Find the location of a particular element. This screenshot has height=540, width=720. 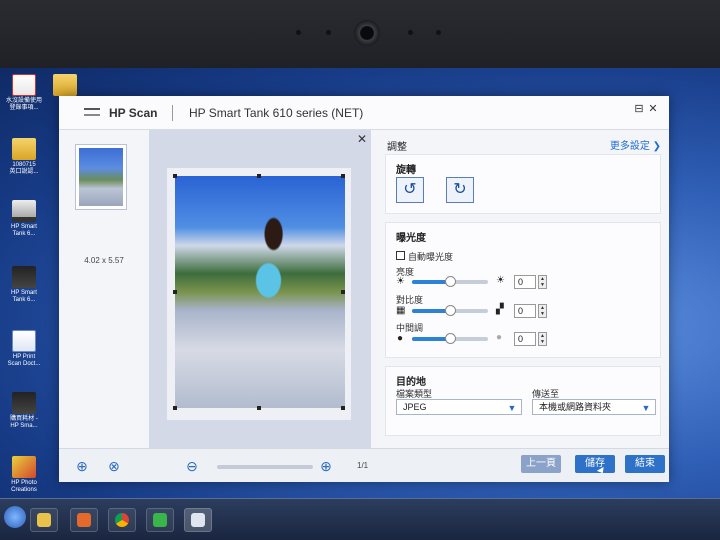

brightness-spinner: ▲ ▼ is located at coordinates (542, 282).